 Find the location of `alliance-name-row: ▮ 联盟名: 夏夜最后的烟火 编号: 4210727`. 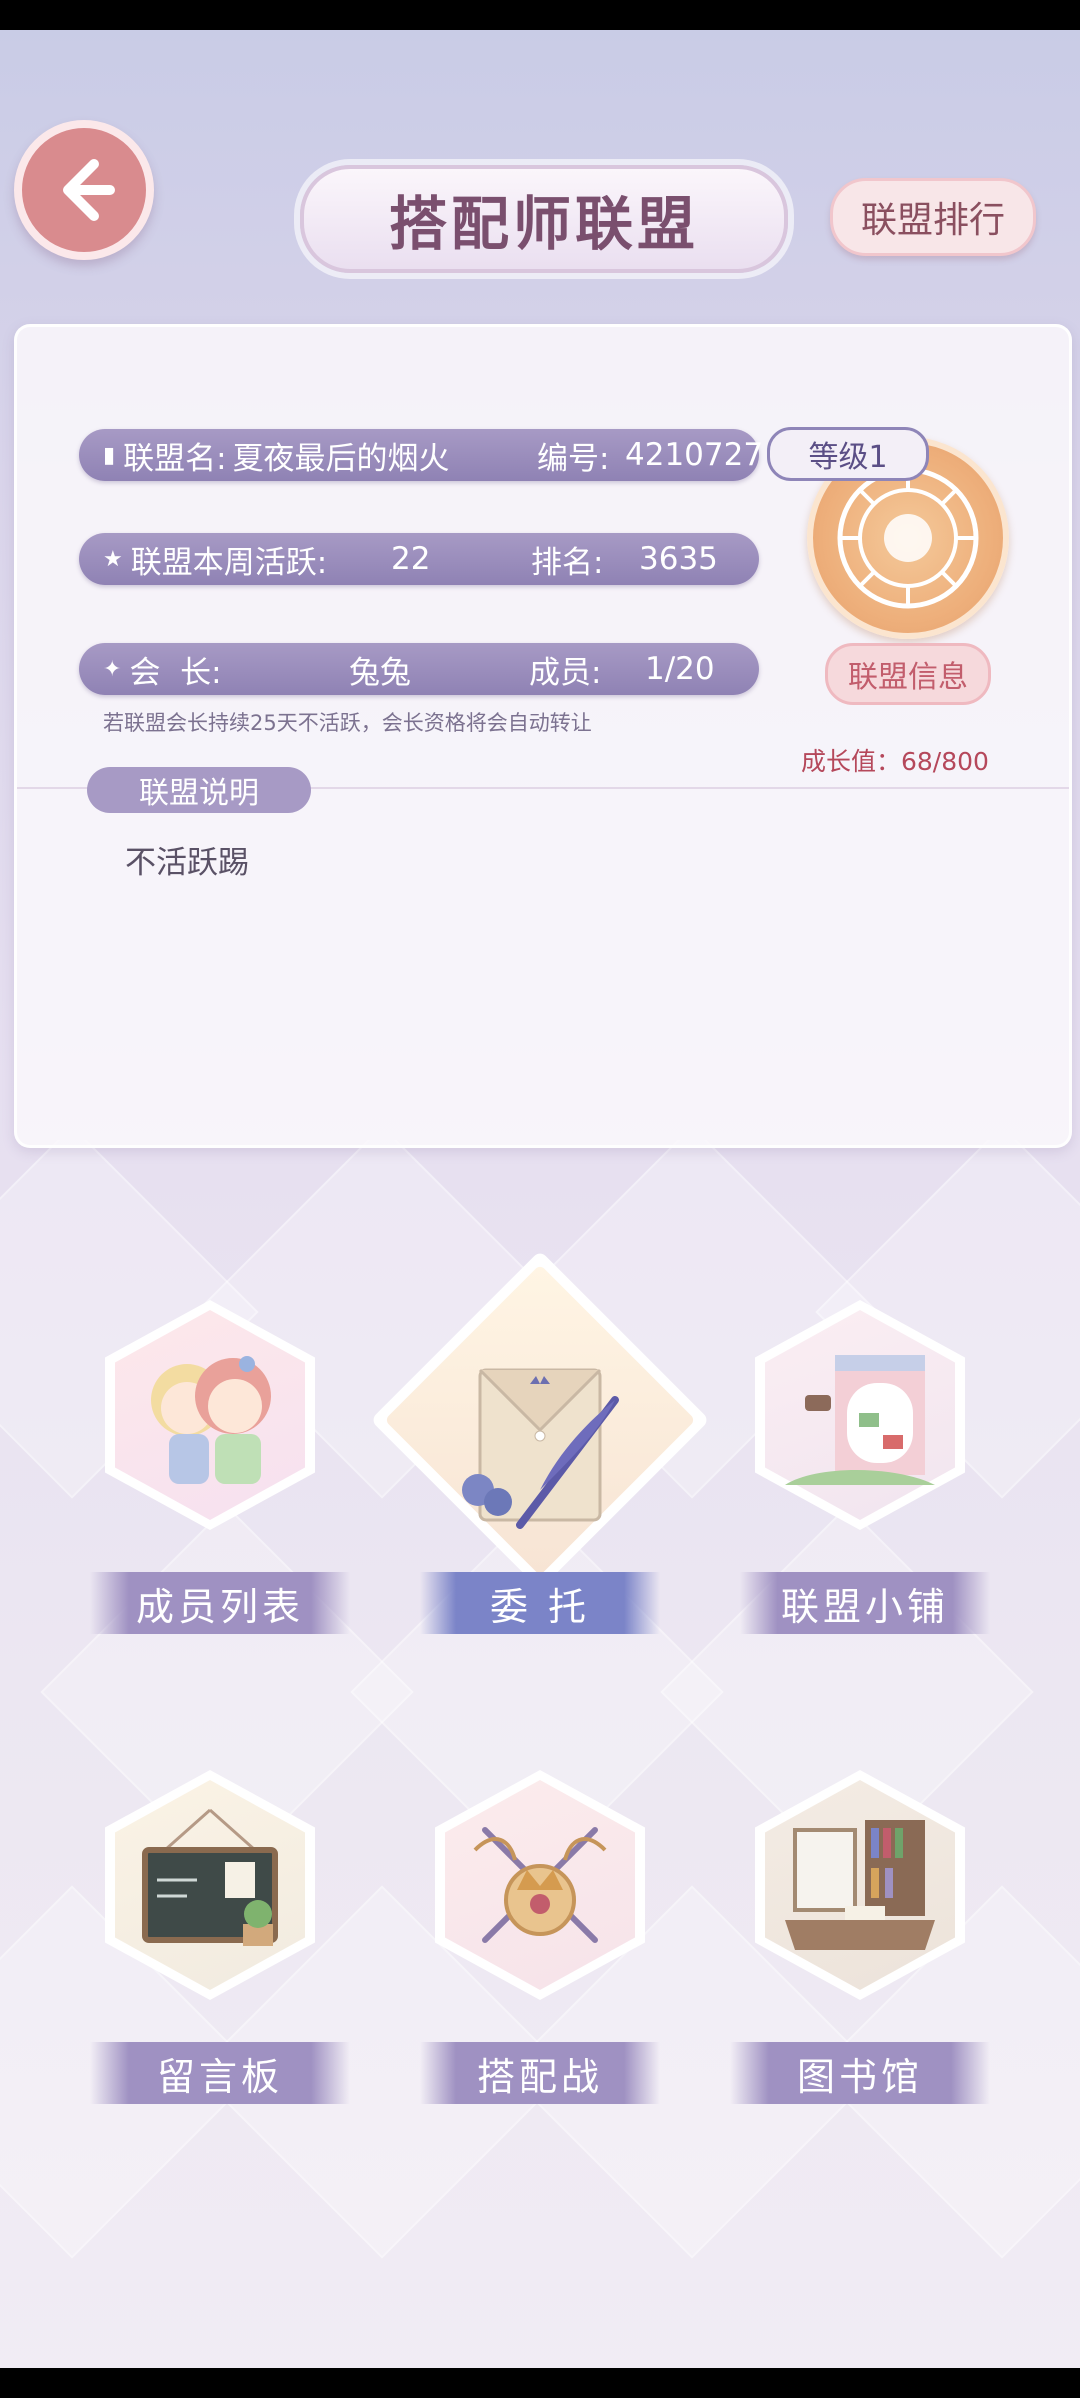

alliance-name-row: ▮ 联盟名: 夏夜最后的烟火 编号: 4210727 is located at coordinates (421, 455).